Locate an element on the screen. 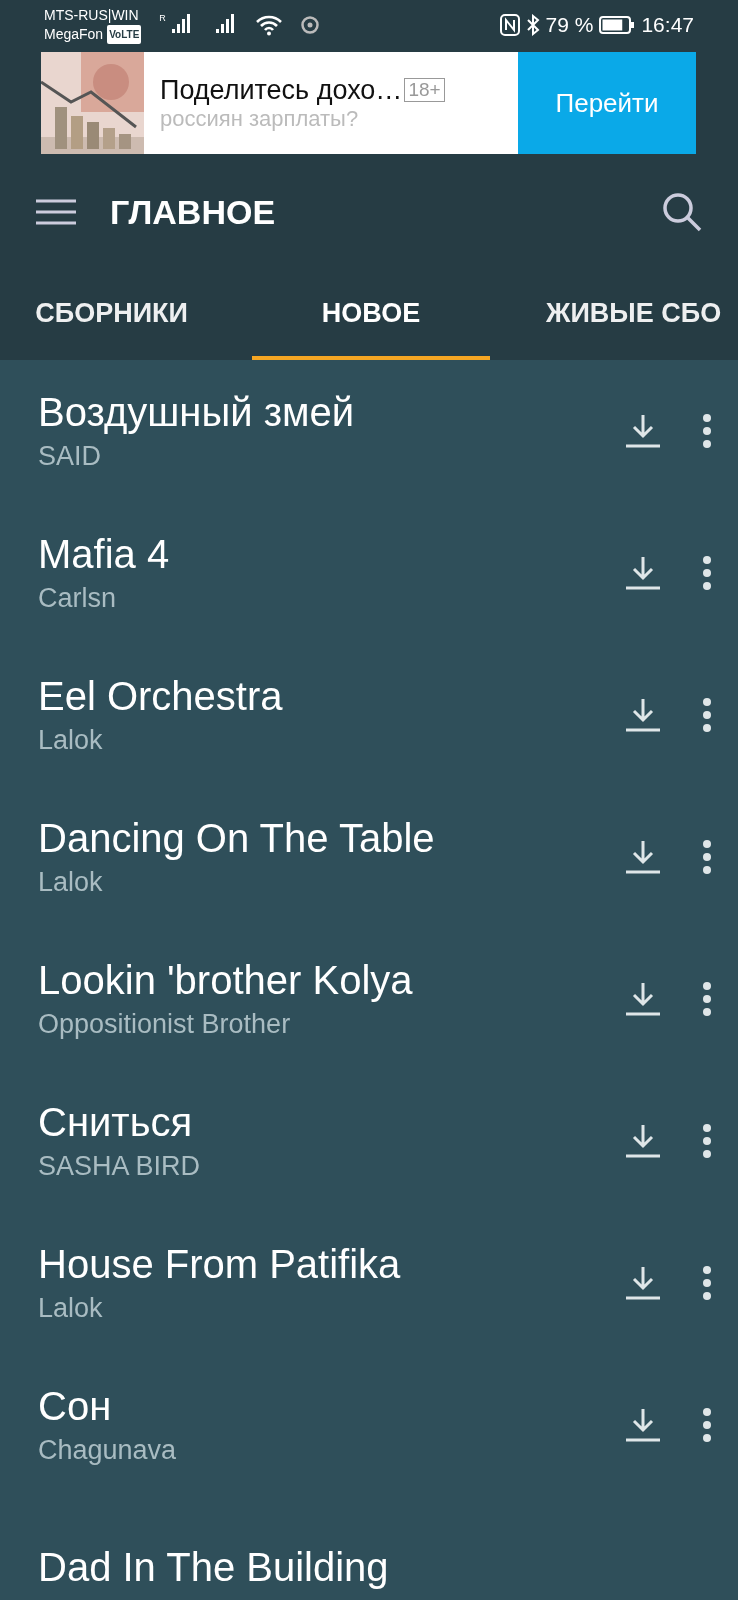 The width and height of the screenshot is (738, 1600). ad-subtitle: россиян зарплаты? is located at coordinates (260, 118).